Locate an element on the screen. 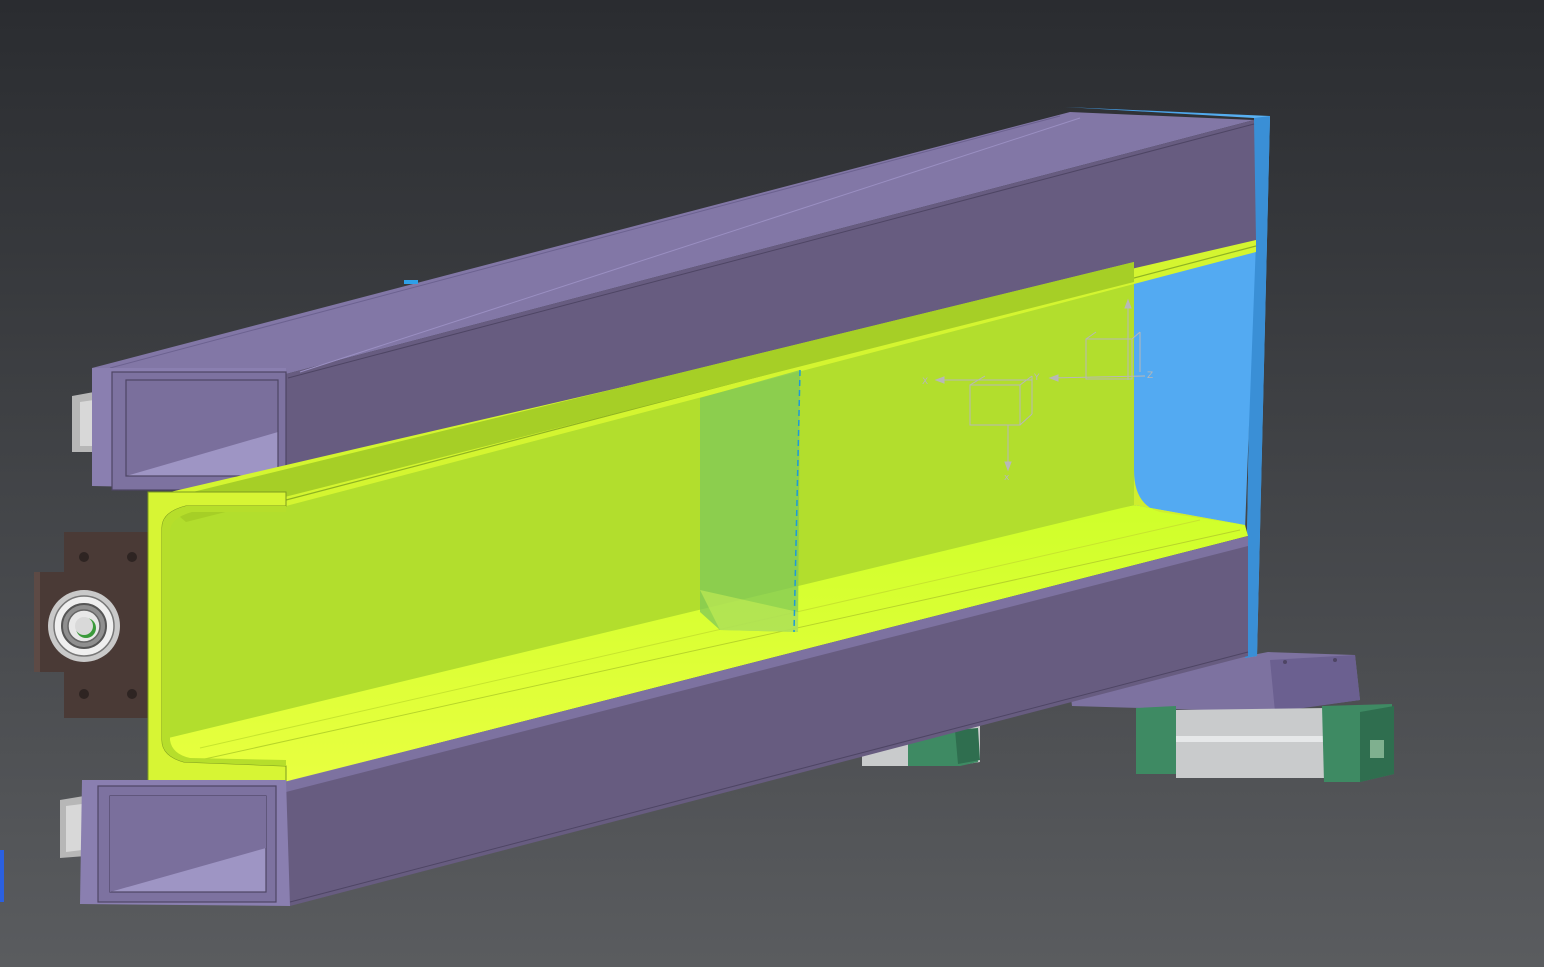 The width and height of the screenshot is (1544, 967). axis-y-label: Y is located at coordinates (1036, 378).